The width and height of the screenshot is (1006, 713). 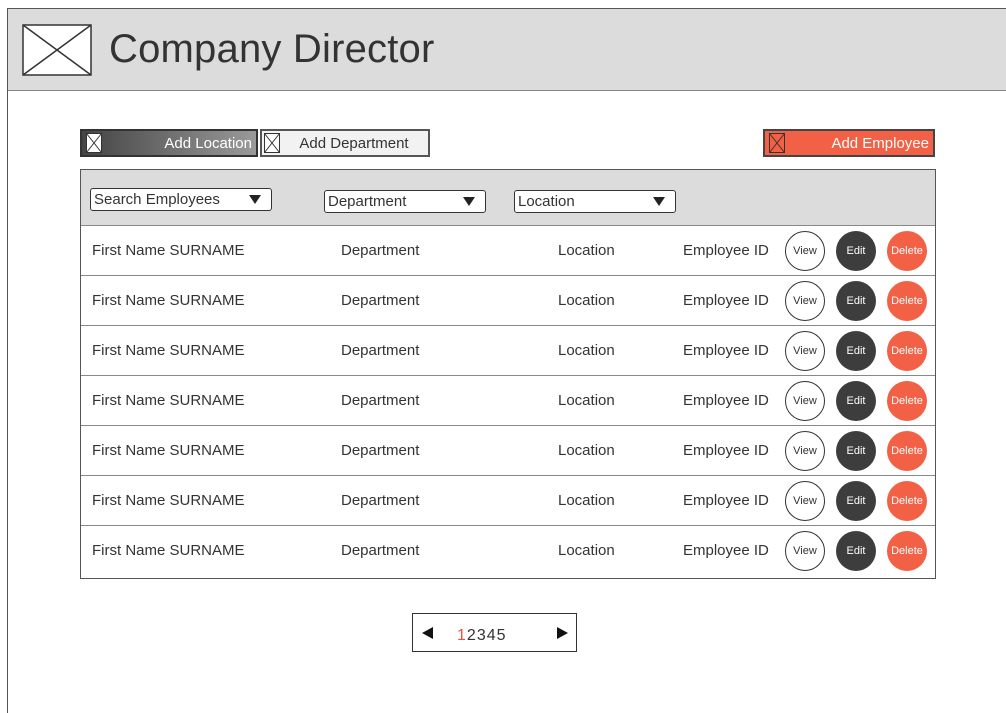 What do you see at coordinates (472, 635) in the screenshot?
I see `page-2-link: 2` at bounding box center [472, 635].